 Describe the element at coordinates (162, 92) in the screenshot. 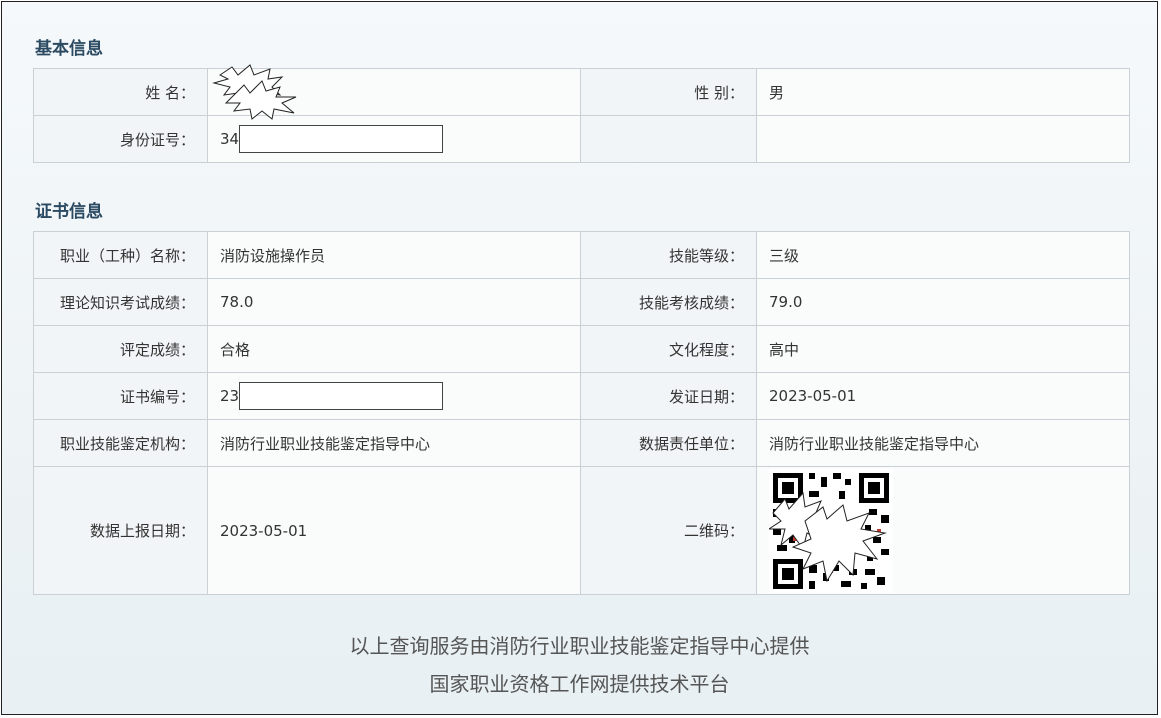

I see `name-label: 姓 名` at that location.